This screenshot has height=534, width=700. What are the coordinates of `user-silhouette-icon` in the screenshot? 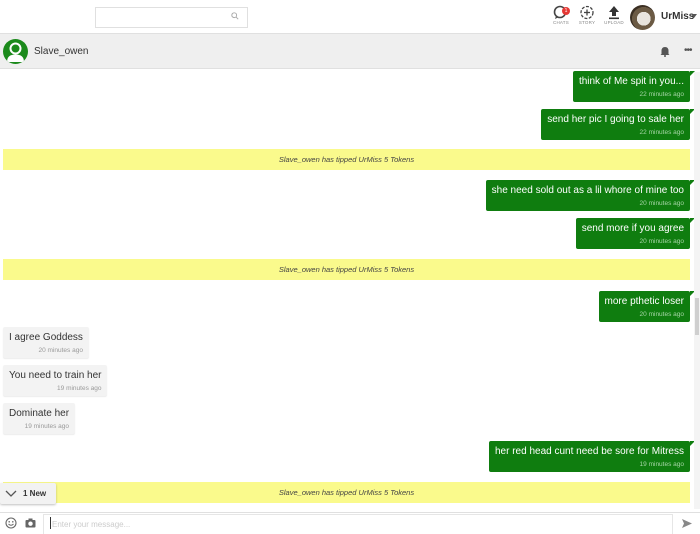 It's located at (15, 52).